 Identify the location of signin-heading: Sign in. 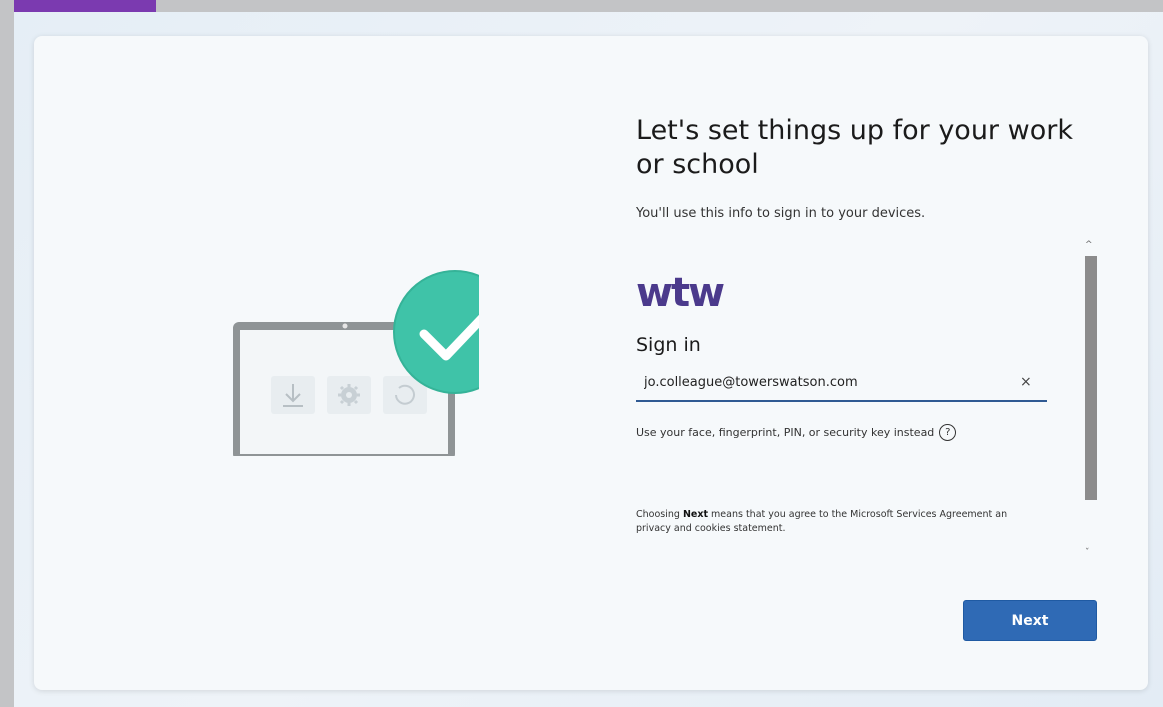
(668, 345).